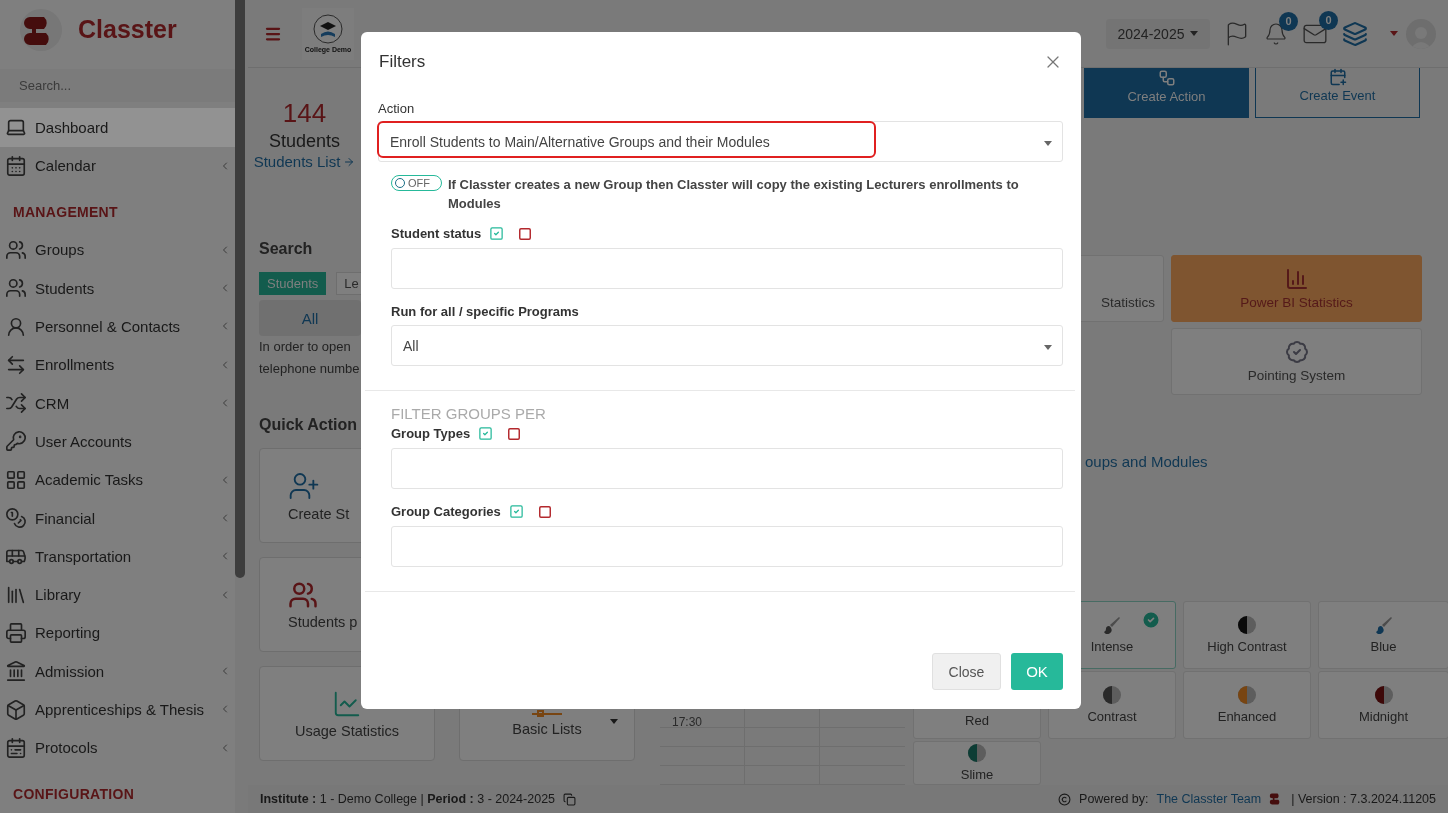  What do you see at coordinates (127, 29) in the screenshot?
I see `brand-name: Classter` at bounding box center [127, 29].